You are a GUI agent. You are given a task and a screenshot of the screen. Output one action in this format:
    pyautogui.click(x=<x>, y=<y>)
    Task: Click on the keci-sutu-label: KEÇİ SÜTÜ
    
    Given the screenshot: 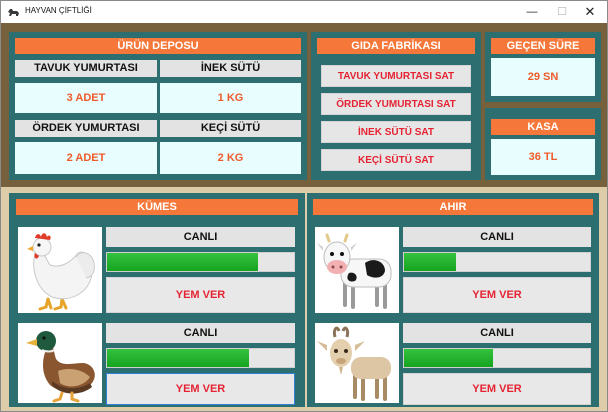 What is the action you would take?
    pyautogui.click(x=230, y=128)
    